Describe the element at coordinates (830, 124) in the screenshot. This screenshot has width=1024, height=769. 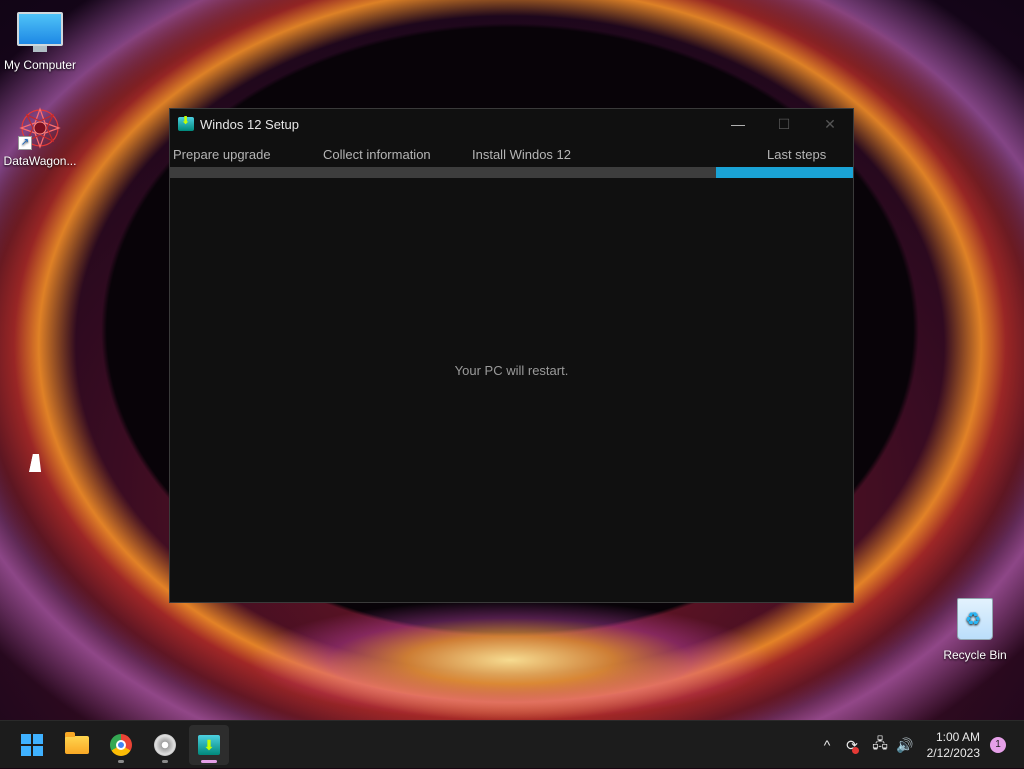
I see `close-button: ✕` at that location.